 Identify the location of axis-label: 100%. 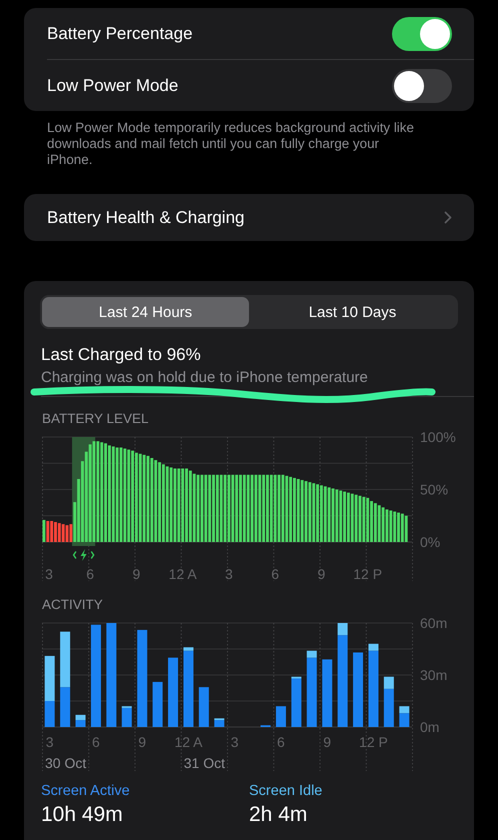
(438, 438).